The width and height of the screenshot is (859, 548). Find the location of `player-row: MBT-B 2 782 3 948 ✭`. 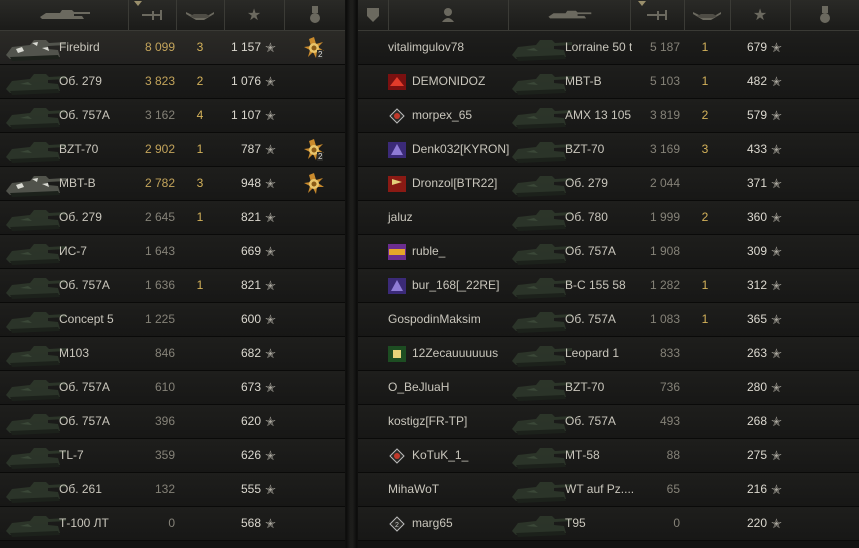

player-row: MBT-B 2 782 3 948 ✭ is located at coordinates (172, 184).